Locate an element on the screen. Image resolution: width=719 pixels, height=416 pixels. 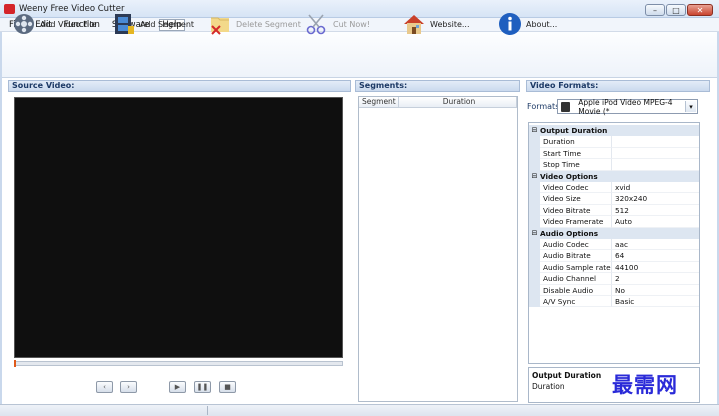
add-segment-button: Add Segment is located at coordinates (153, 24).